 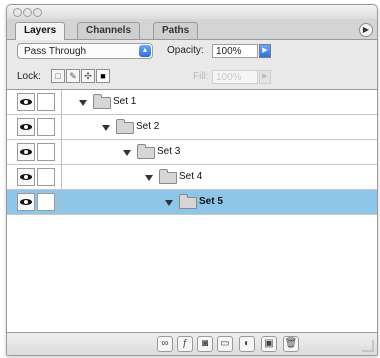 What do you see at coordinates (247, 344) in the screenshot?
I see `adjustment-layer-icon: ◐` at bounding box center [247, 344].